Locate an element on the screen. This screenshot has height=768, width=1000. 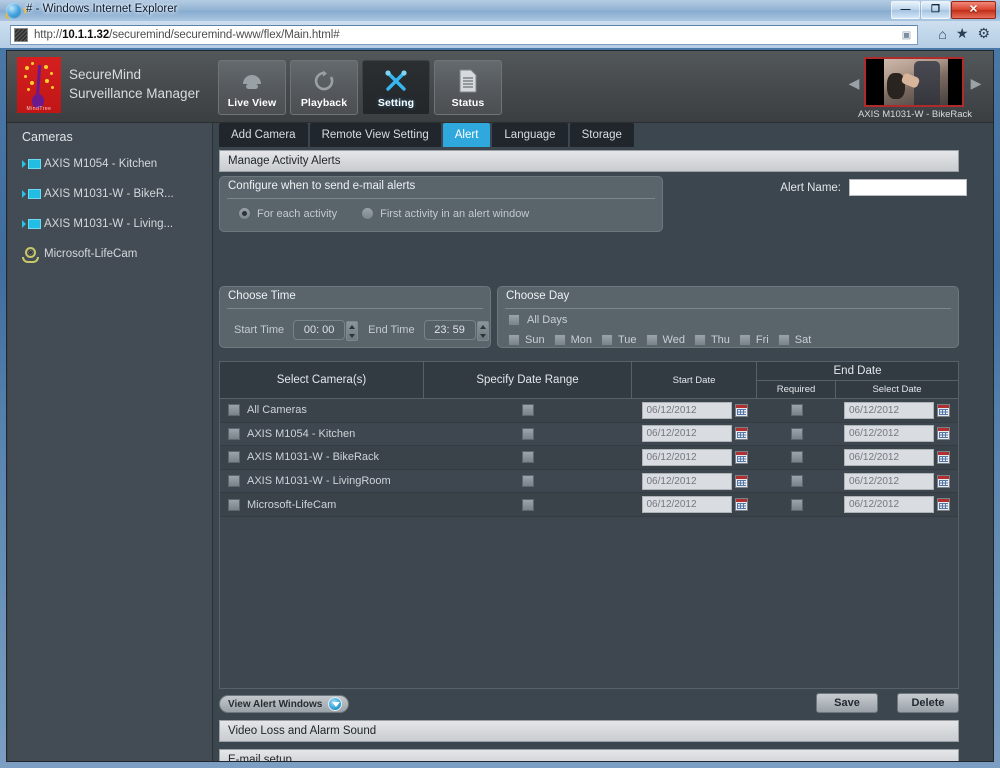
window-controls: — ❐ ✕ is located at coordinates (943, 10).